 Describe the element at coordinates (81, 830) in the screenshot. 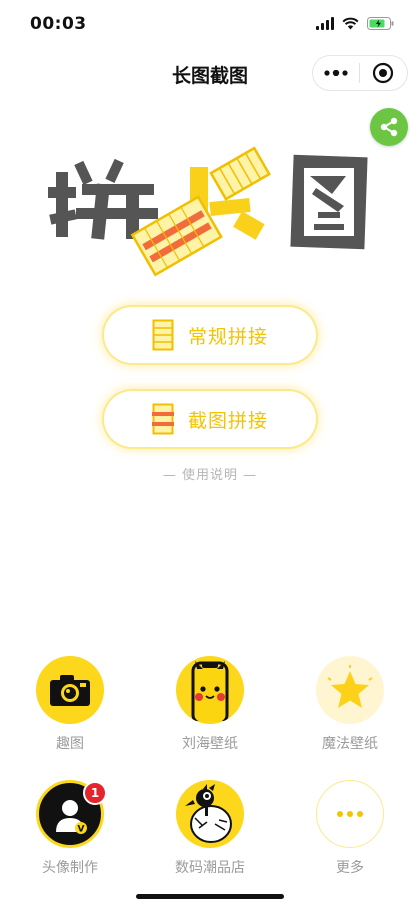

I see `svg-text: V` at that location.